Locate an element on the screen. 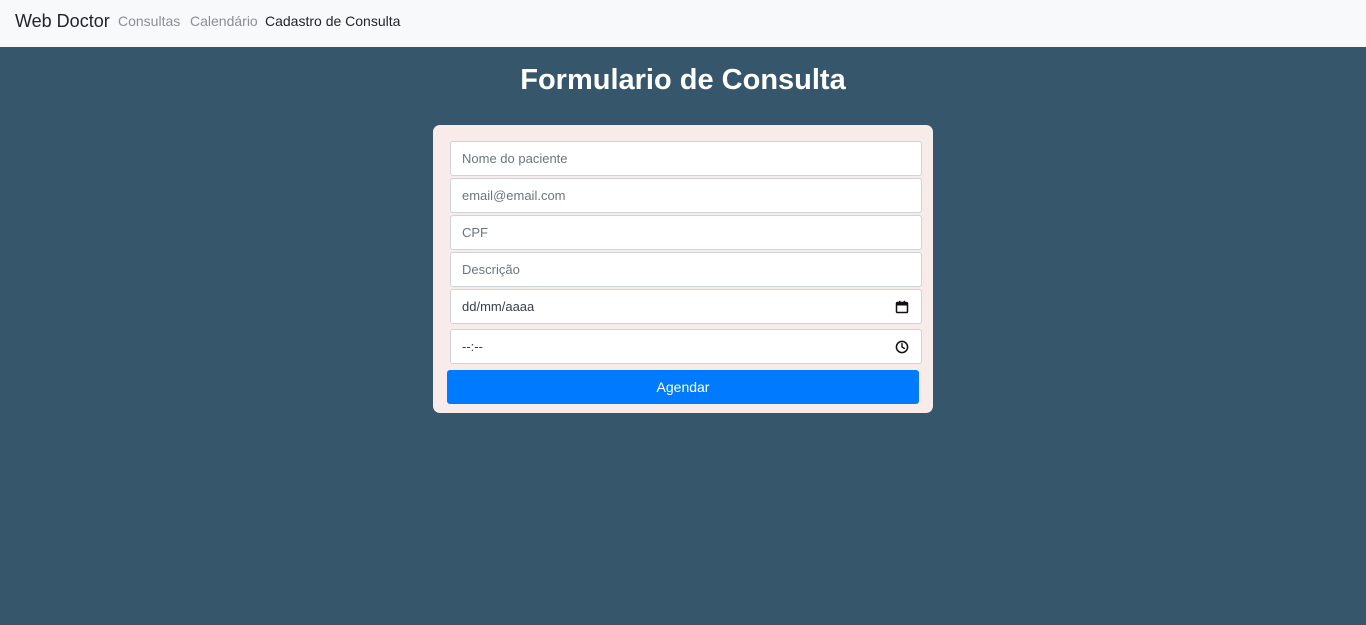 This screenshot has width=1366, height=625. nav-link-calendario: Calendário is located at coordinates (224, 21).